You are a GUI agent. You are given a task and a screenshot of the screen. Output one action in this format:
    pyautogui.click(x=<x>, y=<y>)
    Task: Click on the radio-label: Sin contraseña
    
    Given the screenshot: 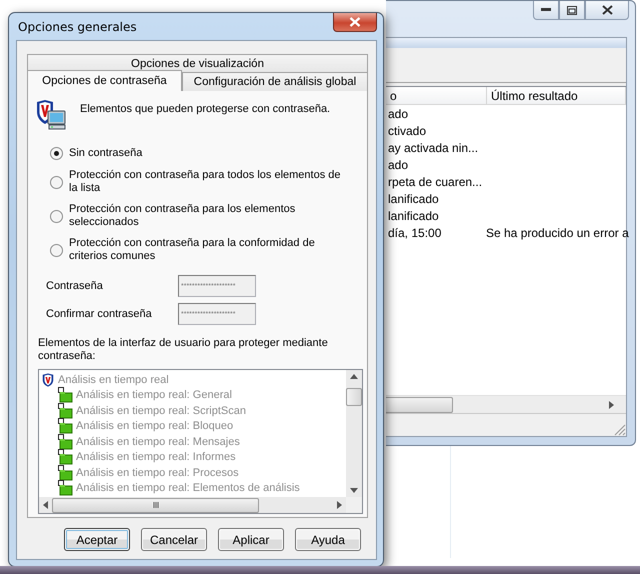 What is the action you would take?
    pyautogui.click(x=205, y=153)
    